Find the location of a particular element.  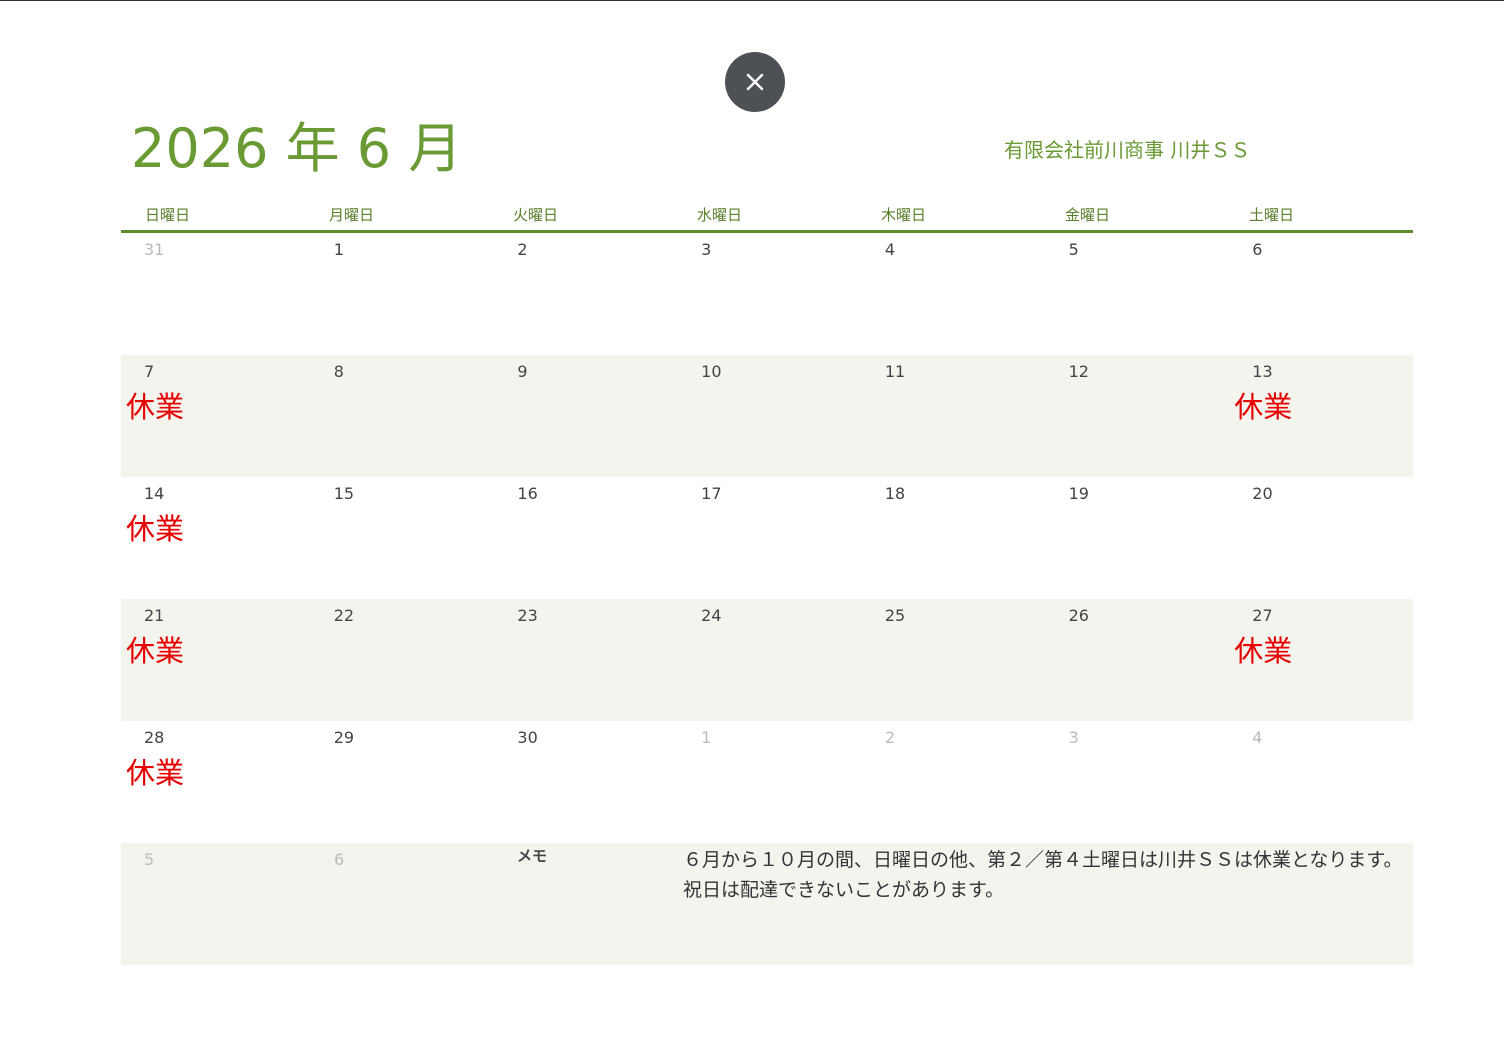

day-number: 25 is located at coordinates (895, 615).